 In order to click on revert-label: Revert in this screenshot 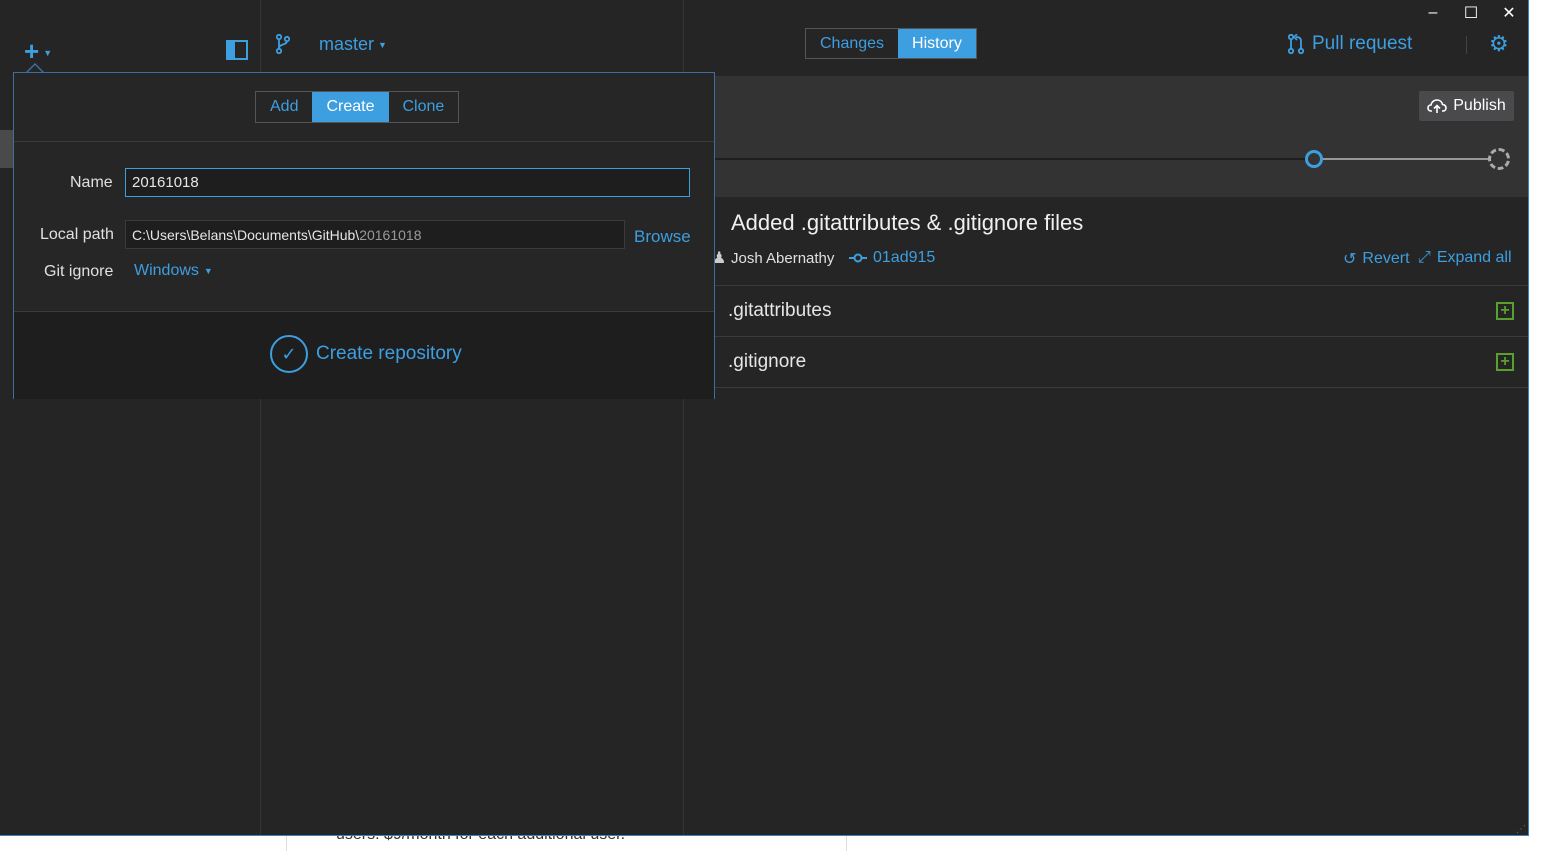, I will do `click(1386, 258)`.